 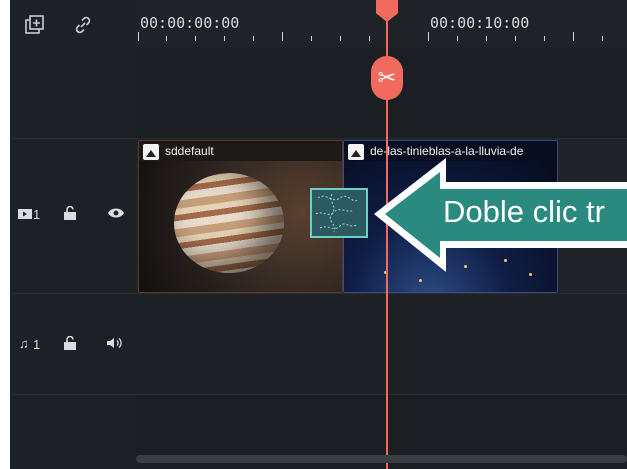 What do you see at coordinates (524, 211) in the screenshot?
I see `annotation-text: Doble clic tr` at bounding box center [524, 211].